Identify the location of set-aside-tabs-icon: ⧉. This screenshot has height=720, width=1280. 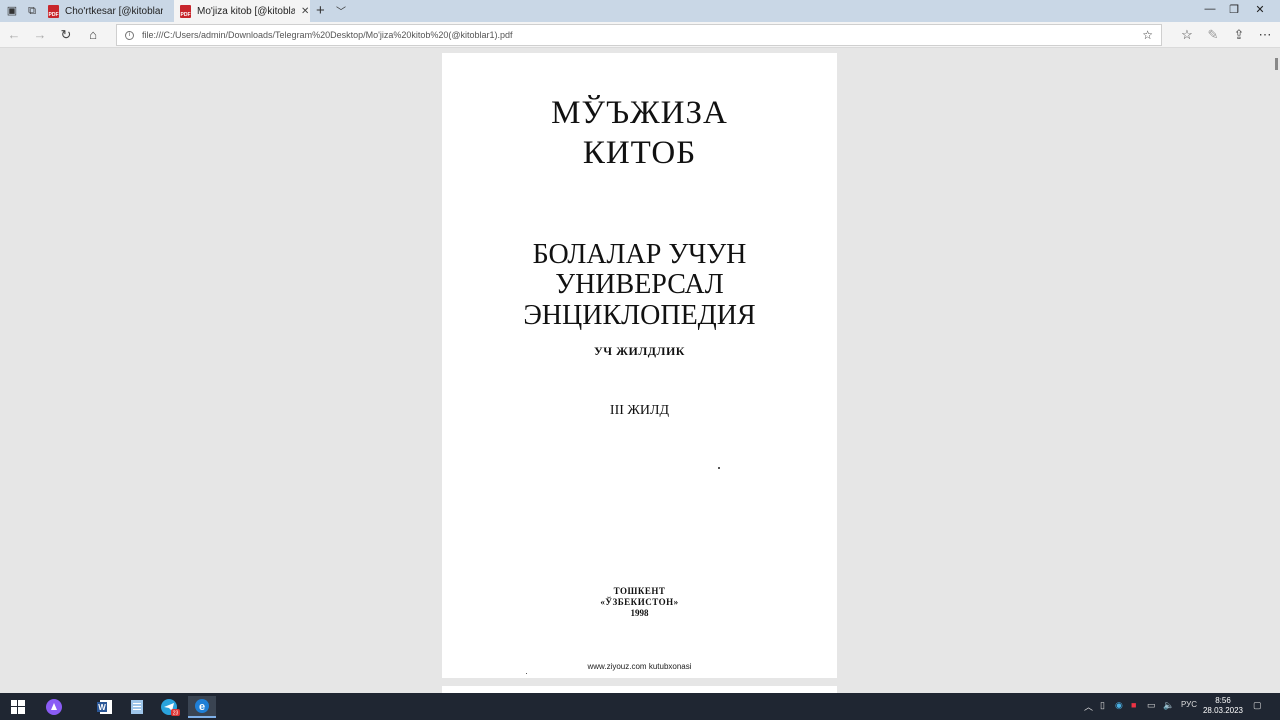
(32, 11).